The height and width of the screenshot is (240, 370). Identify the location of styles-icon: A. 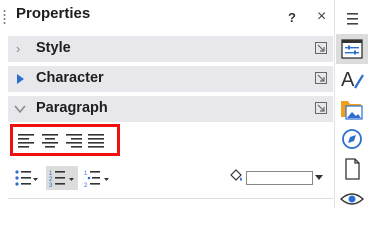
(352, 79).